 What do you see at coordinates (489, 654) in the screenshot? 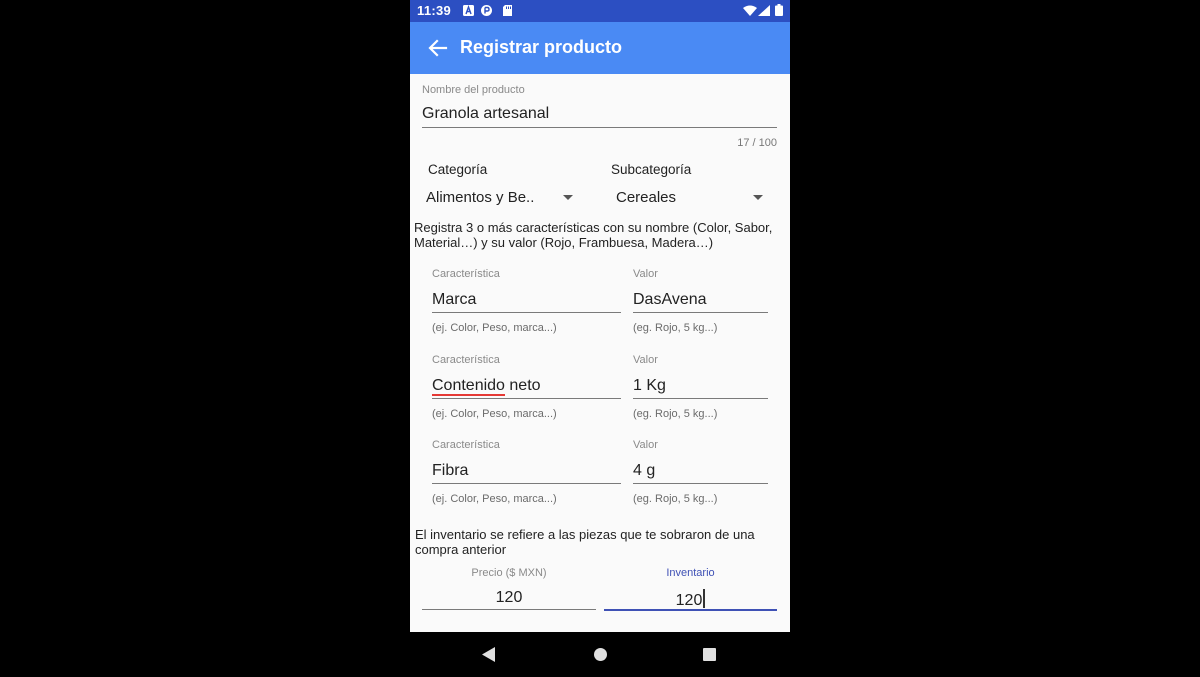
I see `nav-back-icon` at bounding box center [489, 654].